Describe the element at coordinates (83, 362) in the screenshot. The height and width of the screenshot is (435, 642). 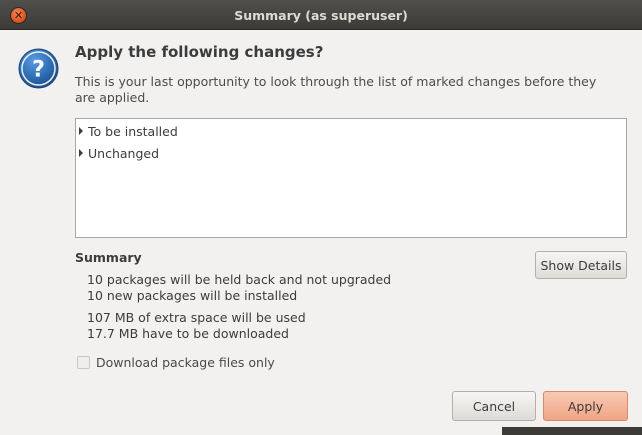
I see `download-only-checkbox` at that location.